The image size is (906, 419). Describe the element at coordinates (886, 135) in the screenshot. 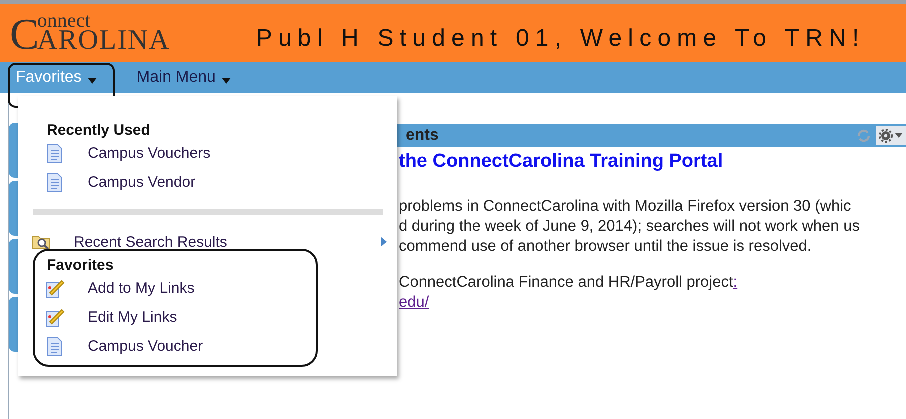

I see `gear-icon` at that location.